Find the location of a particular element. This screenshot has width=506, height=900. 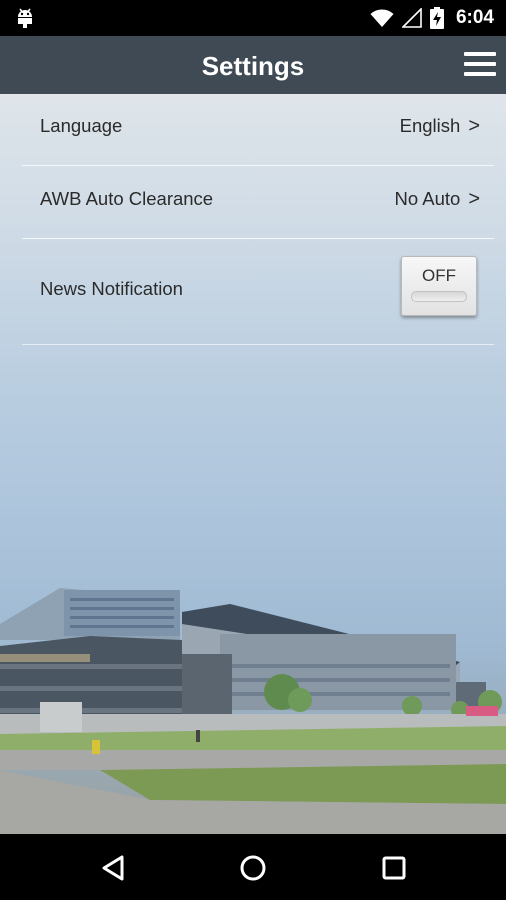

awb-auto-clearance-value: No Auto > is located at coordinates (437, 198).